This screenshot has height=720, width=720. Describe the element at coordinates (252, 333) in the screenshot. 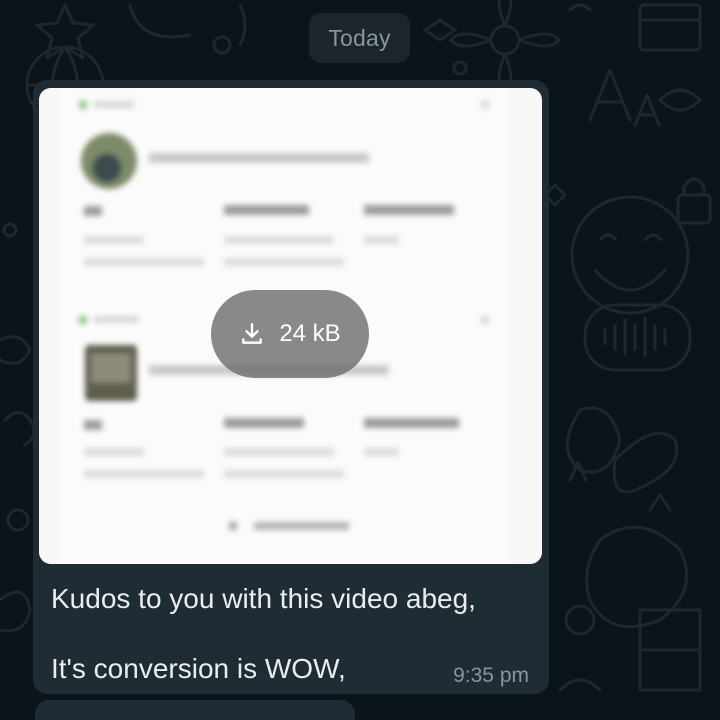

I see `download-icon` at that location.